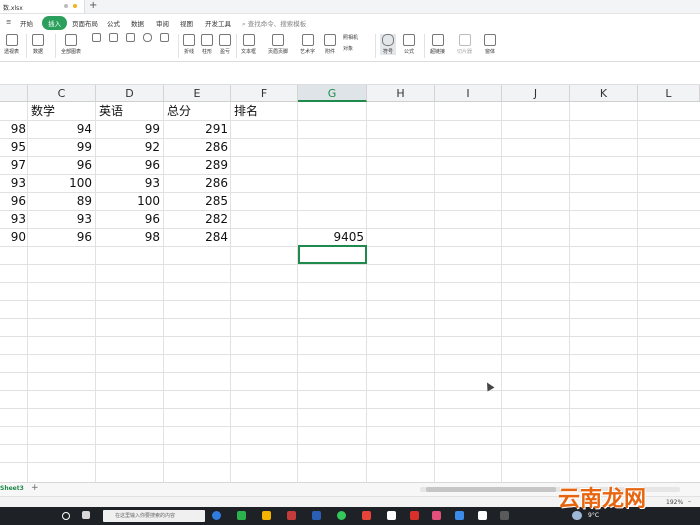  What do you see at coordinates (12, 488) in the screenshot?
I see `sheet-tab-sheet3: Sheet3` at bounding box center [12, 488].